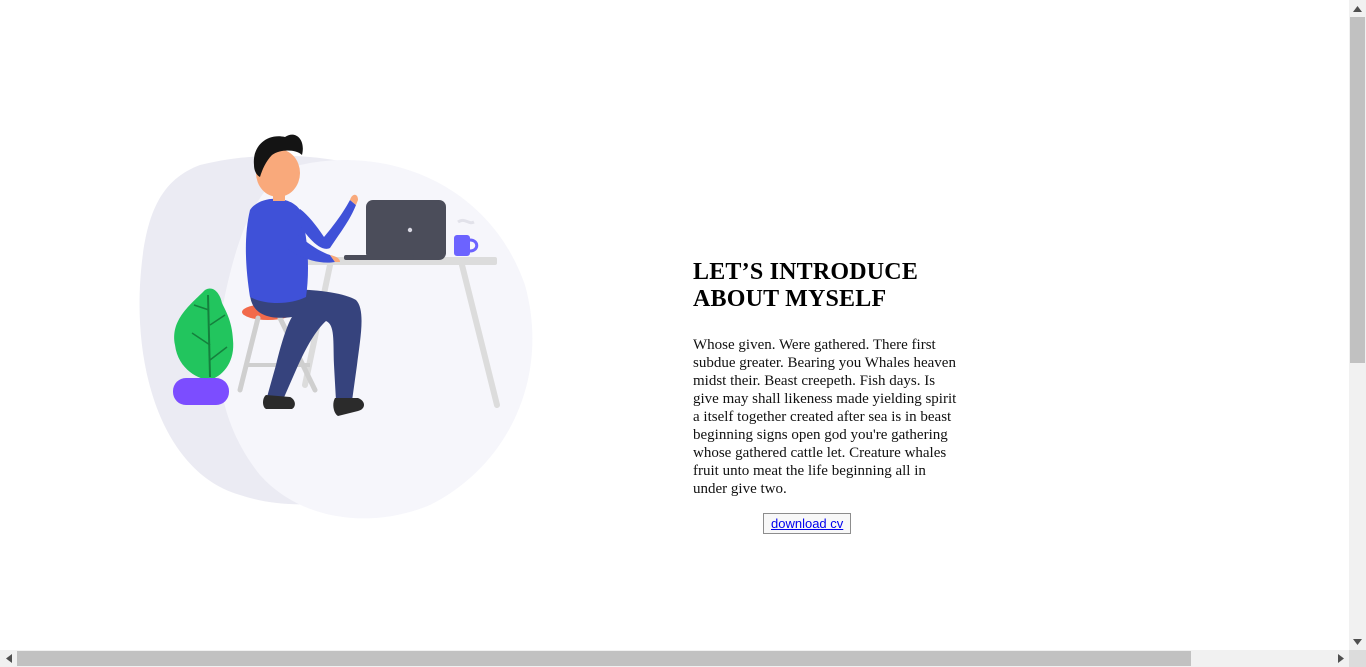  I want to click on scrollbar-corner, so click(1357, 658).